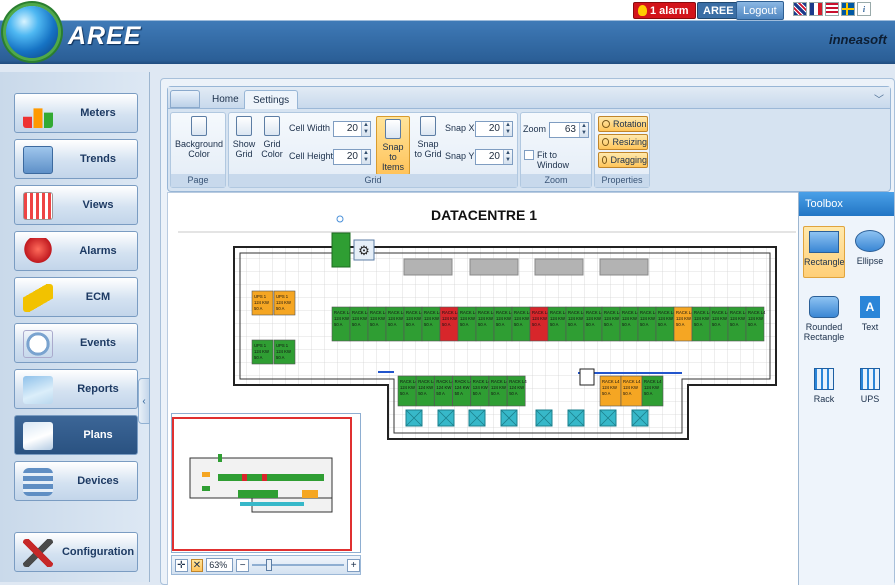 The height and width of the screenshot is (585, 895). I want to click on zoom-out-icon: −, so click(242, 565).